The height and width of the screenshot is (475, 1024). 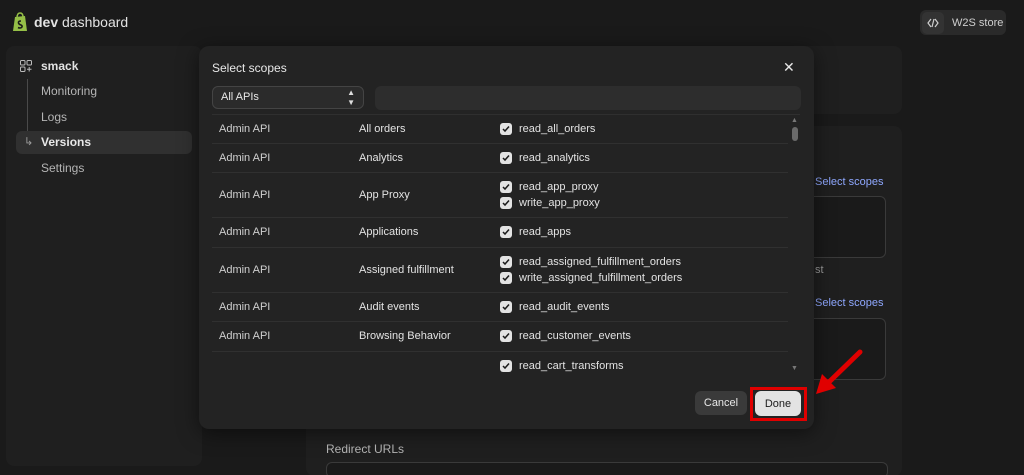 I want to click on table-row: Admin API Applications read_apps, so click(x=500, y=233).